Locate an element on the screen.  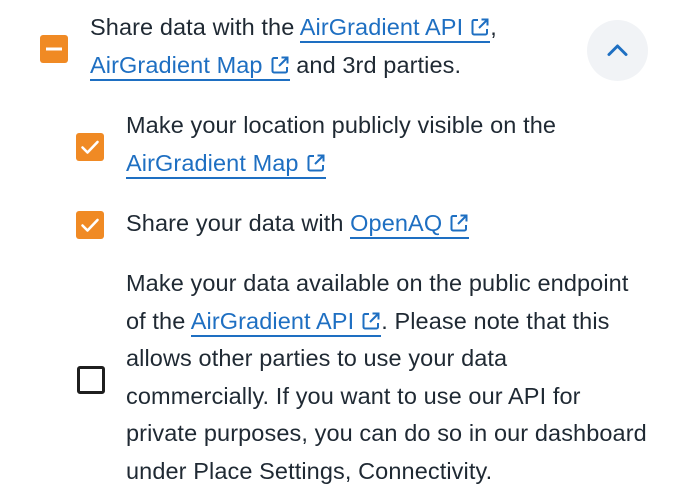
openaq-label: Share your data with OpenAQ is located at coordinates (396, 224).